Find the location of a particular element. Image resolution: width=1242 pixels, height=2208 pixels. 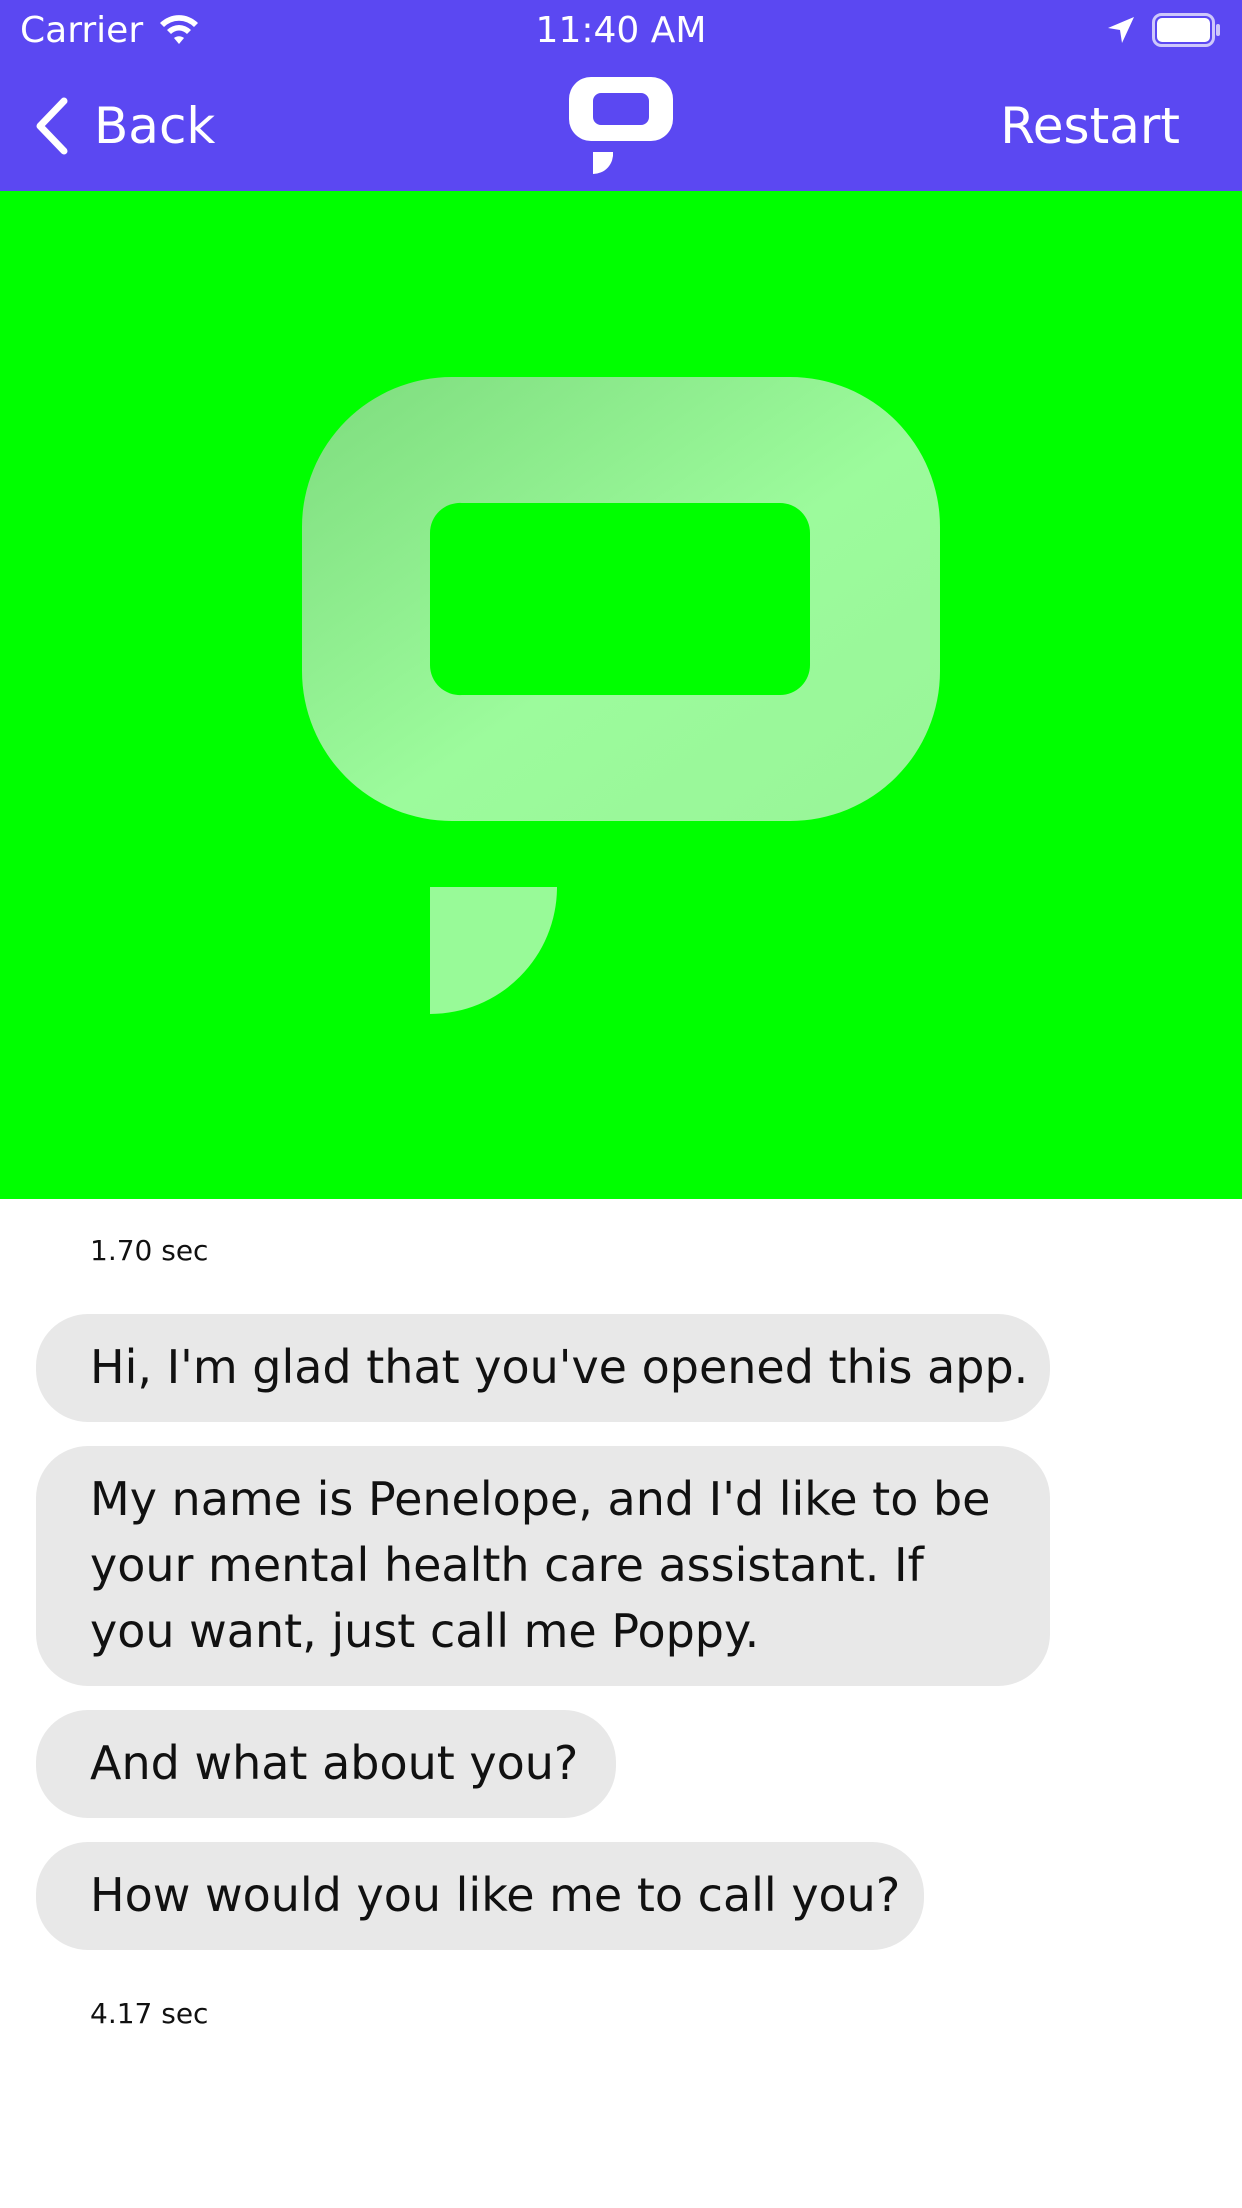

restart-button: Restart is located at coordinates (1090, 126).